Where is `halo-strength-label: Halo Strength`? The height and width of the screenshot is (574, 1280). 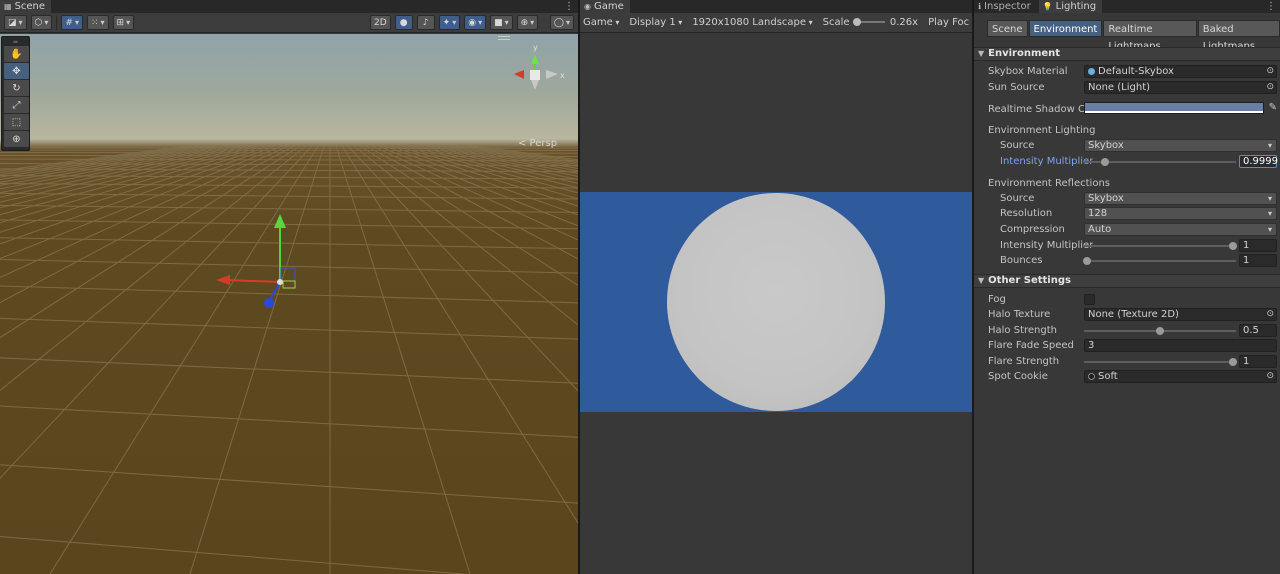
halo-strength-label: Halo Strength is located at coordinates (1022, 330).